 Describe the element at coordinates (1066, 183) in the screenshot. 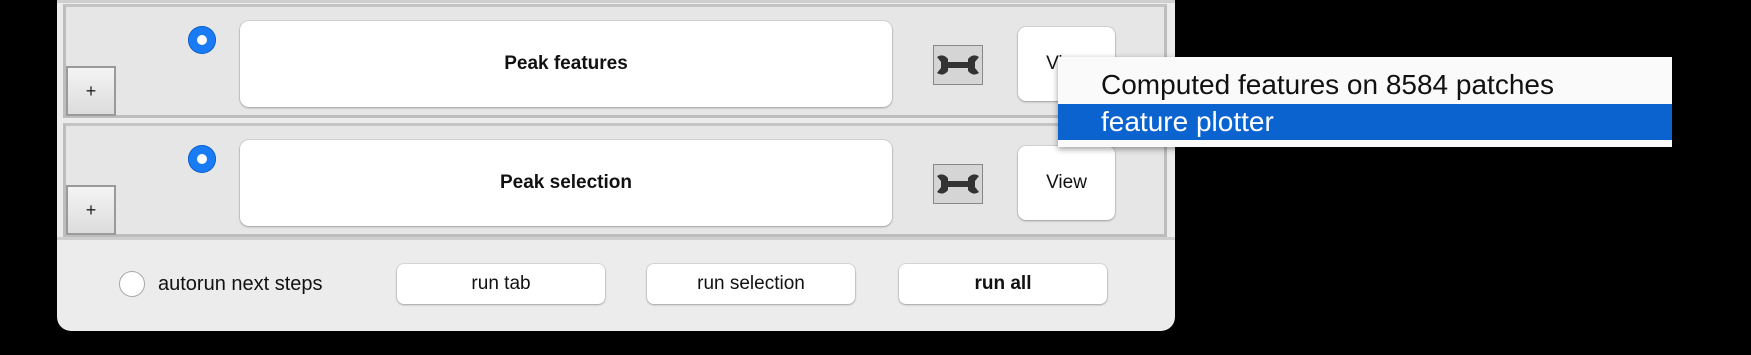

I see `view-button: View` at that location.